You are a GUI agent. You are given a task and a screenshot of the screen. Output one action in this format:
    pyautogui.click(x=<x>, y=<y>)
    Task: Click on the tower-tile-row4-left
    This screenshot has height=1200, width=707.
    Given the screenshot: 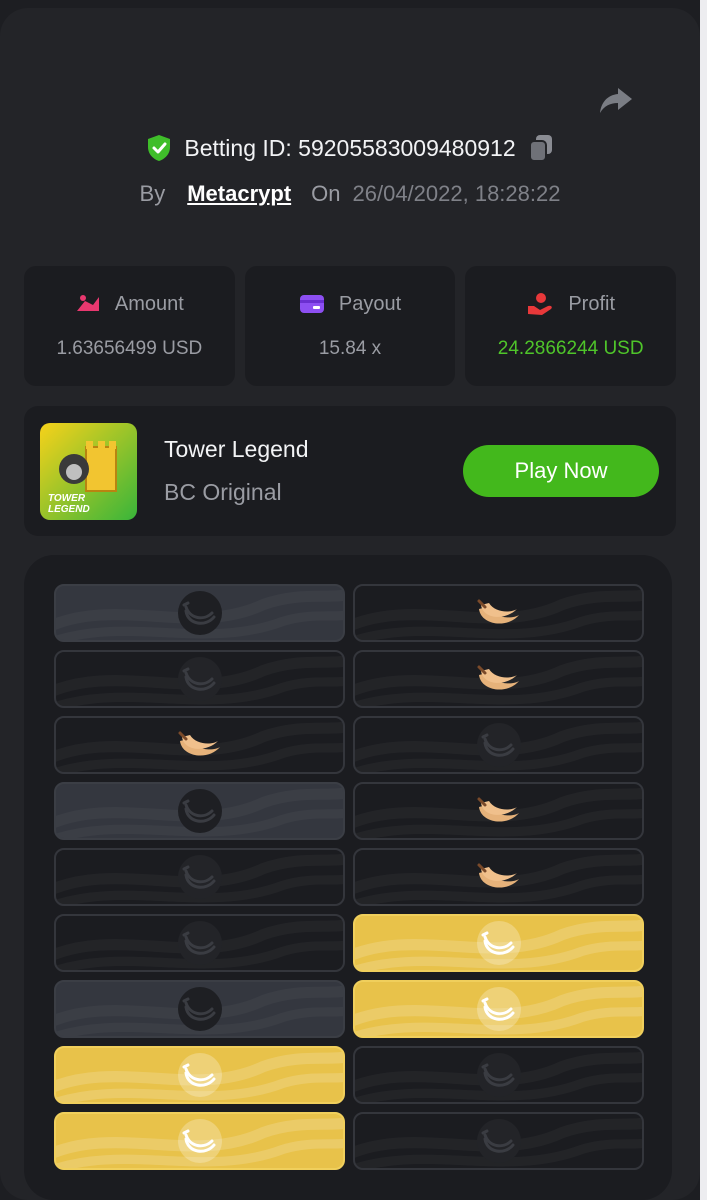 What is the action you would take?
    pyautogui.click(x=199, y=811)
    